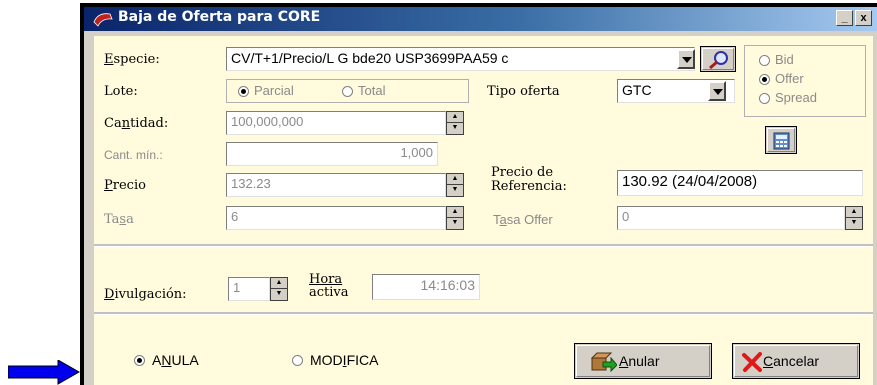 This screenshot has width=877, height=385. Describe the element at coordinates (686, 59) in the screenshot. I see `especie-dropdown-button` at that location.